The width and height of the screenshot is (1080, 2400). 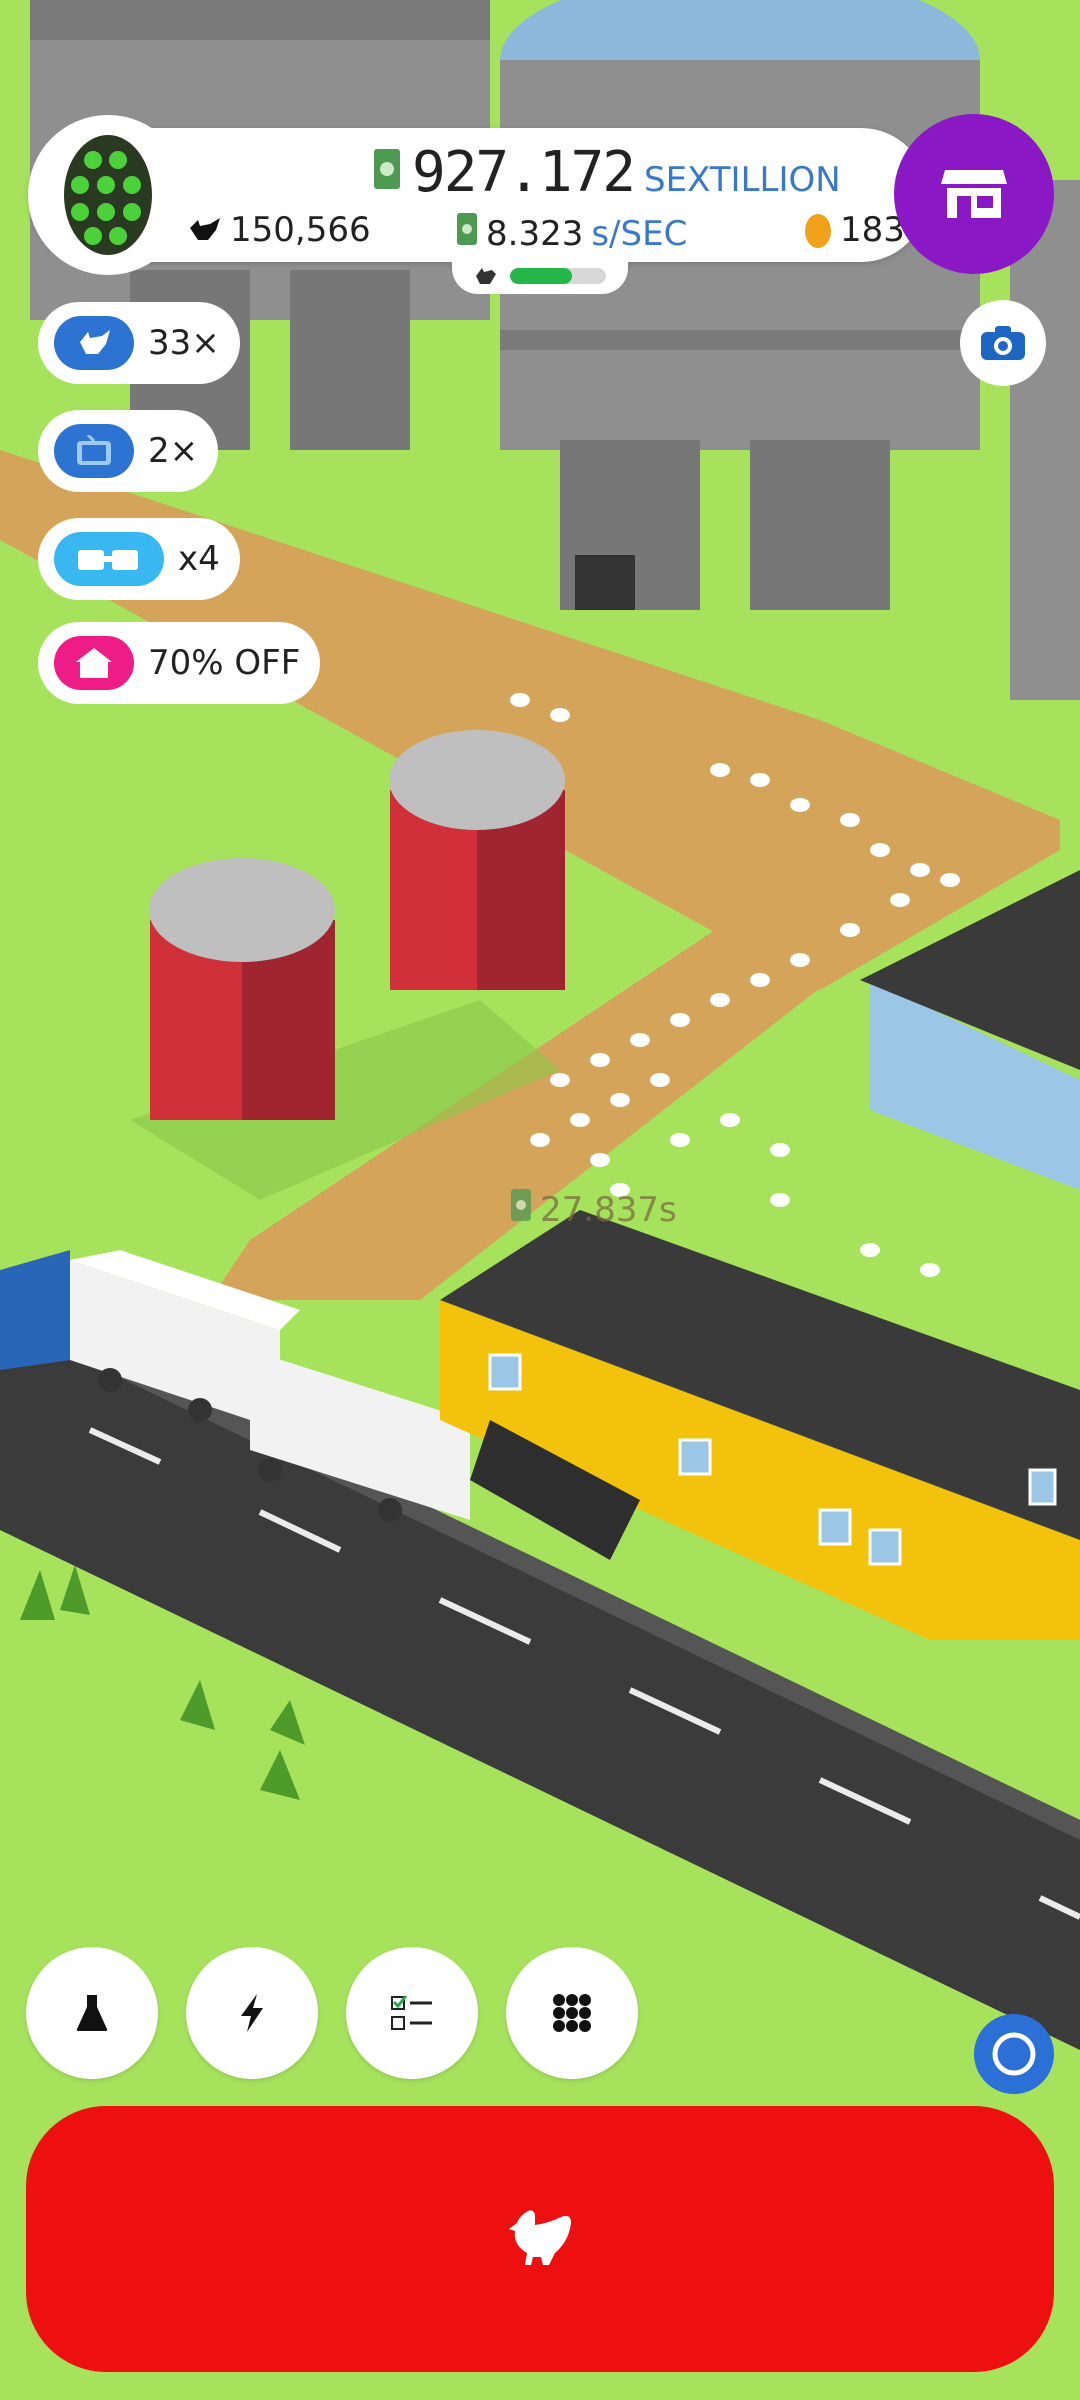 I want to click on boost-label: 70% OFF, so click(x=224, y=663).